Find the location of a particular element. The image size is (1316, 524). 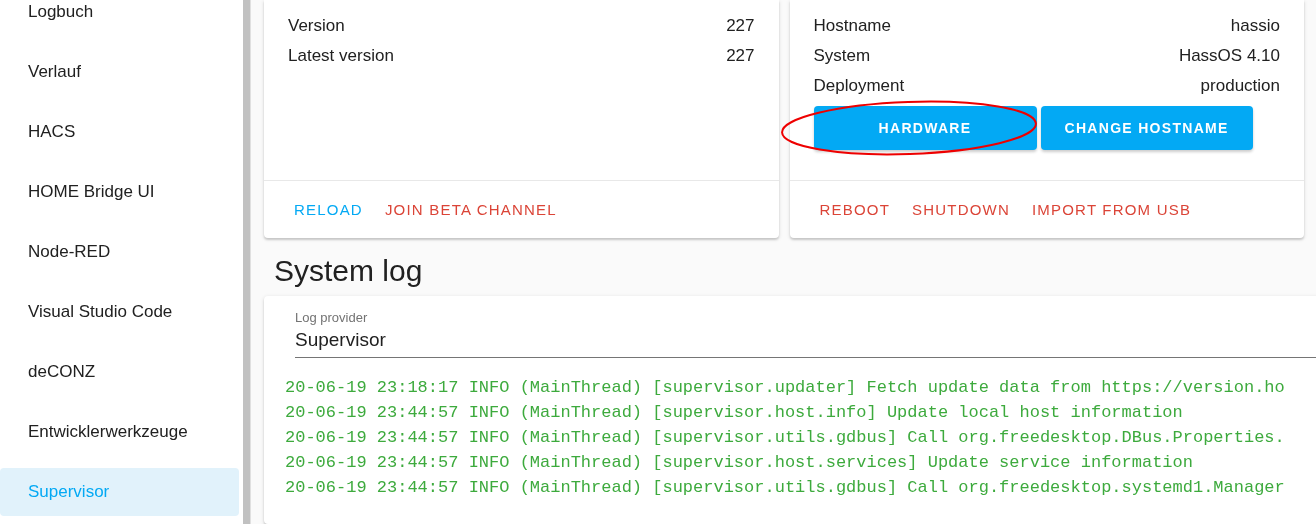

card-action-link: SHUTDOWN is located at coordinates (961, 209).